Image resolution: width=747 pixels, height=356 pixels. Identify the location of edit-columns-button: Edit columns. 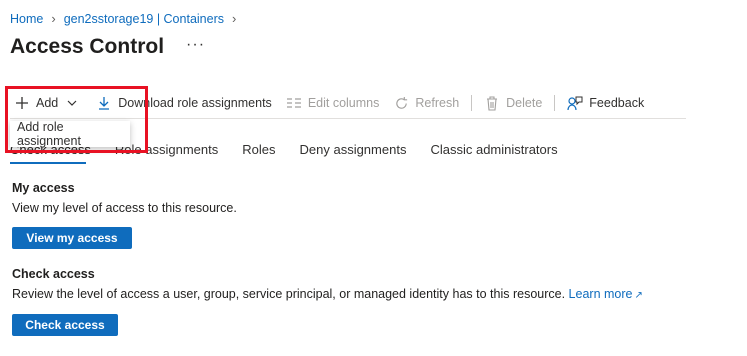
(333, 103).